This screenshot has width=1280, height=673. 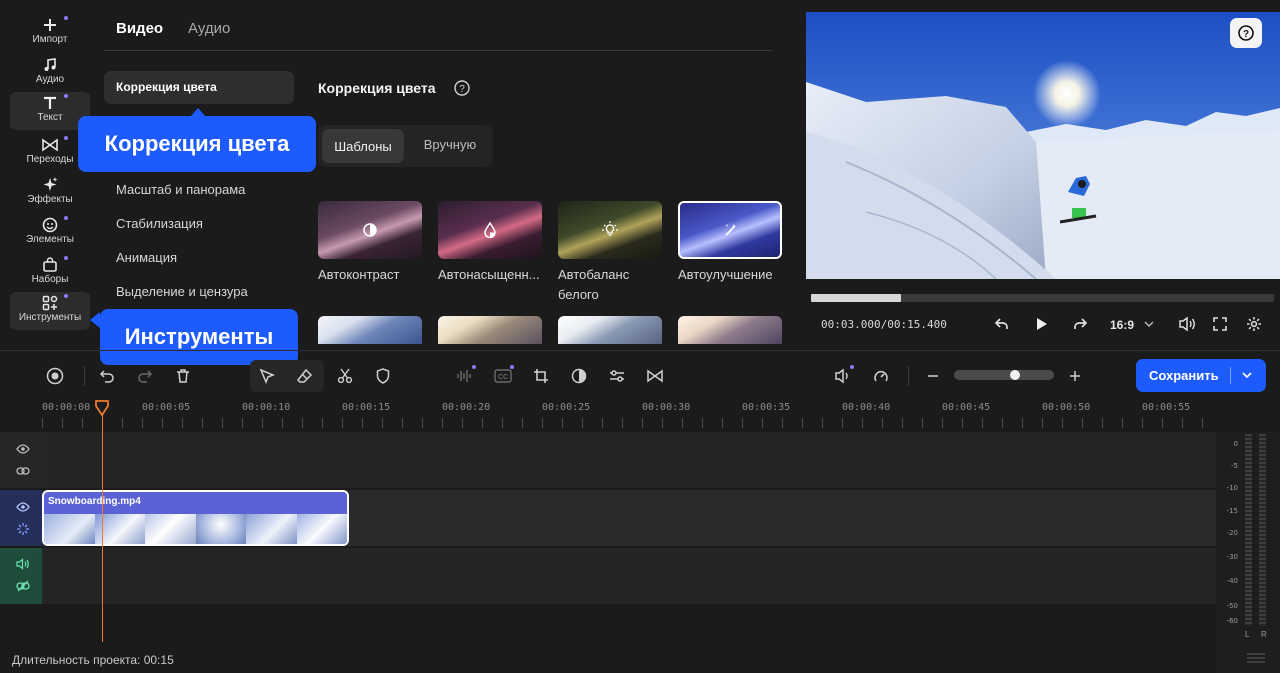 I want to click on audio-track, so click(x=629, y=576).